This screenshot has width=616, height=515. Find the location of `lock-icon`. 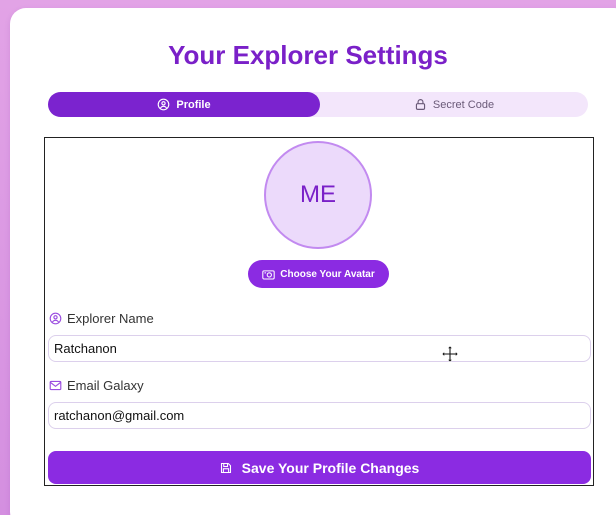

lock-icon is located at coordinates (420, 104).